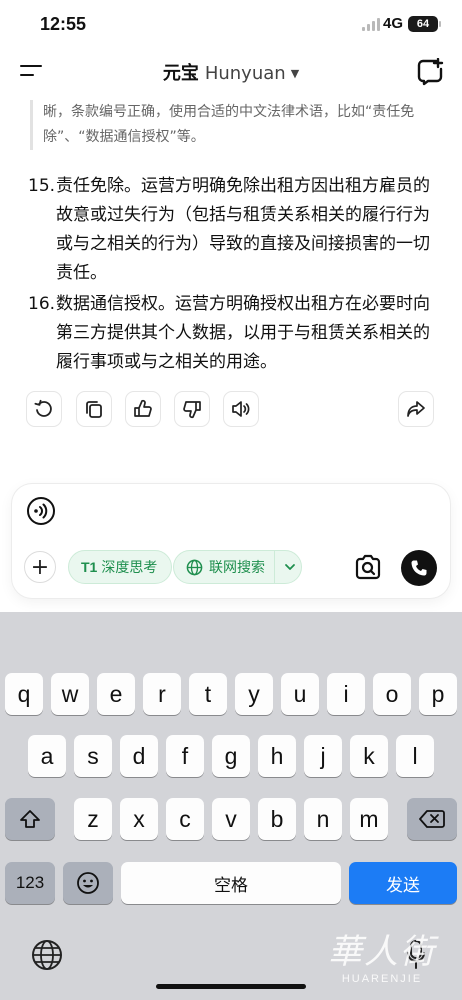 Image resolution: width=462 pixels, height=1000 pixels. I want to click on voice-wave-icon, so click(41, 511).